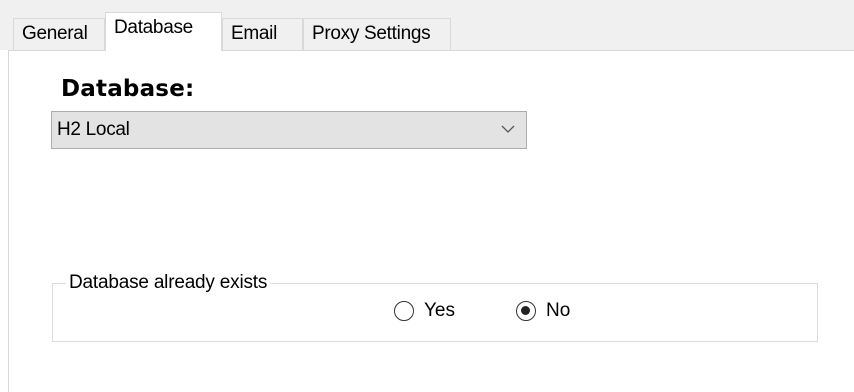 The width and height of the screenshot is (854, 392). I want to click on radio-yes-label: Yes, so click(439, 311).